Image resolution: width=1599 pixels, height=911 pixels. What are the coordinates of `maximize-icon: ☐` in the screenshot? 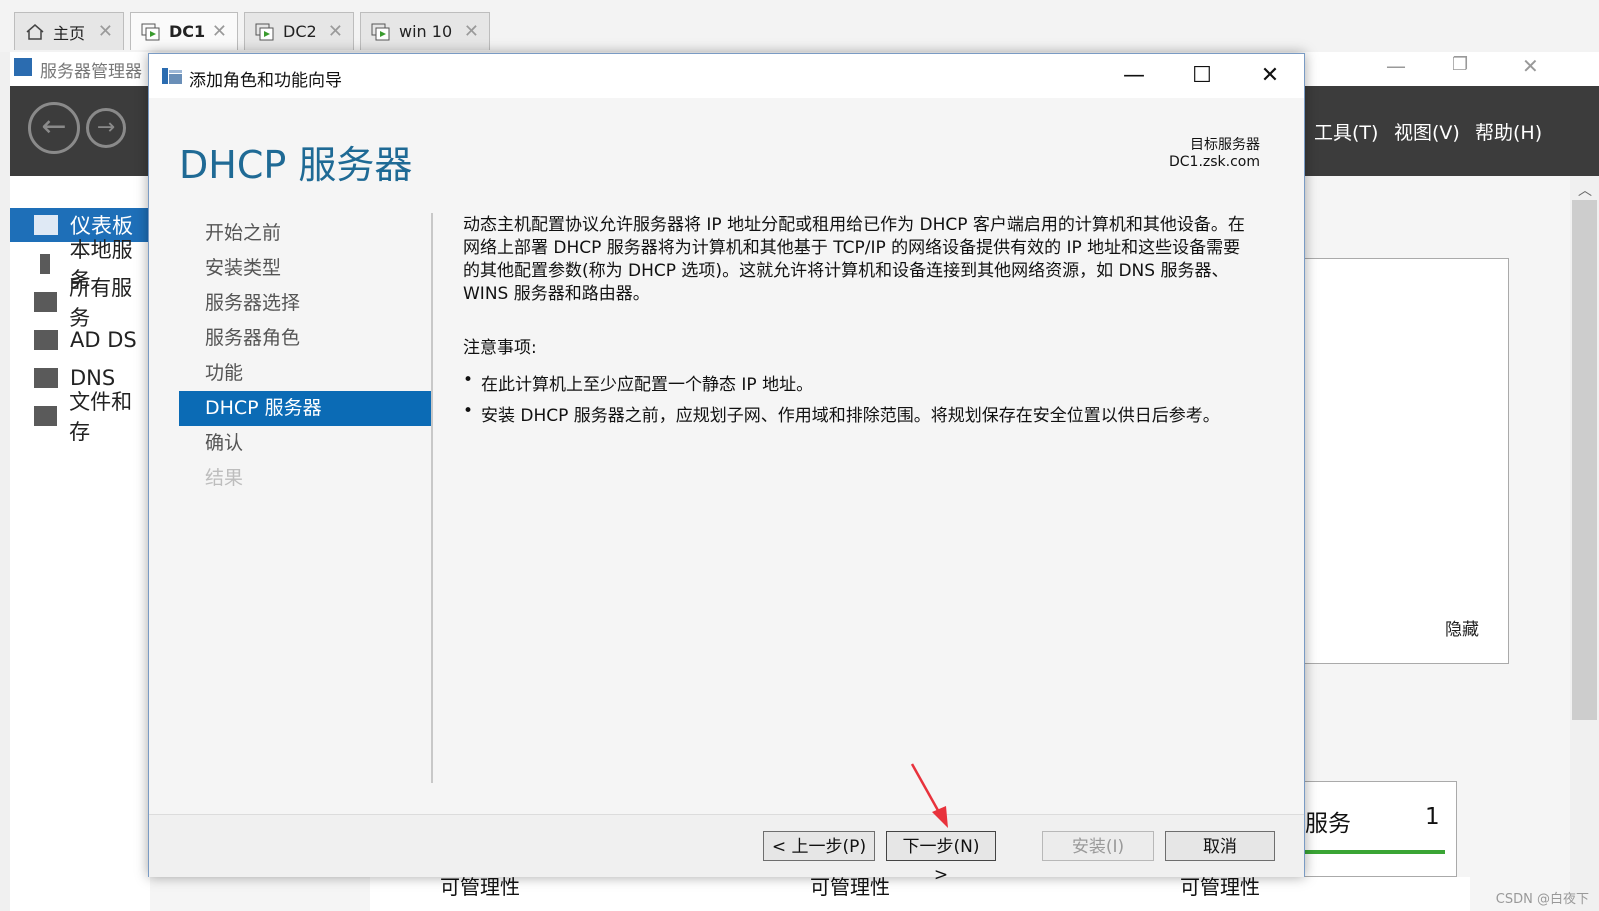 It's located at (1202, 76).